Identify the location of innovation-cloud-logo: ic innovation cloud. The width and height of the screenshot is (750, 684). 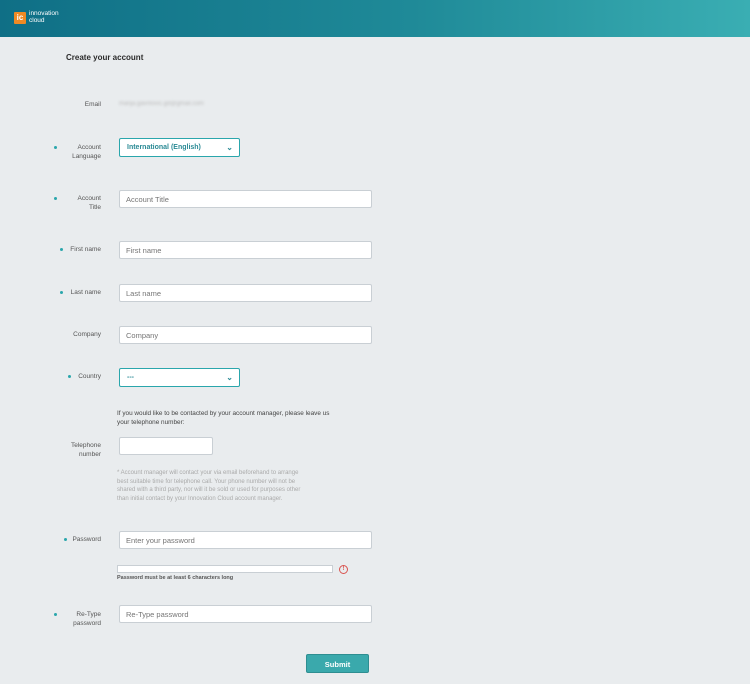
(36, 17).